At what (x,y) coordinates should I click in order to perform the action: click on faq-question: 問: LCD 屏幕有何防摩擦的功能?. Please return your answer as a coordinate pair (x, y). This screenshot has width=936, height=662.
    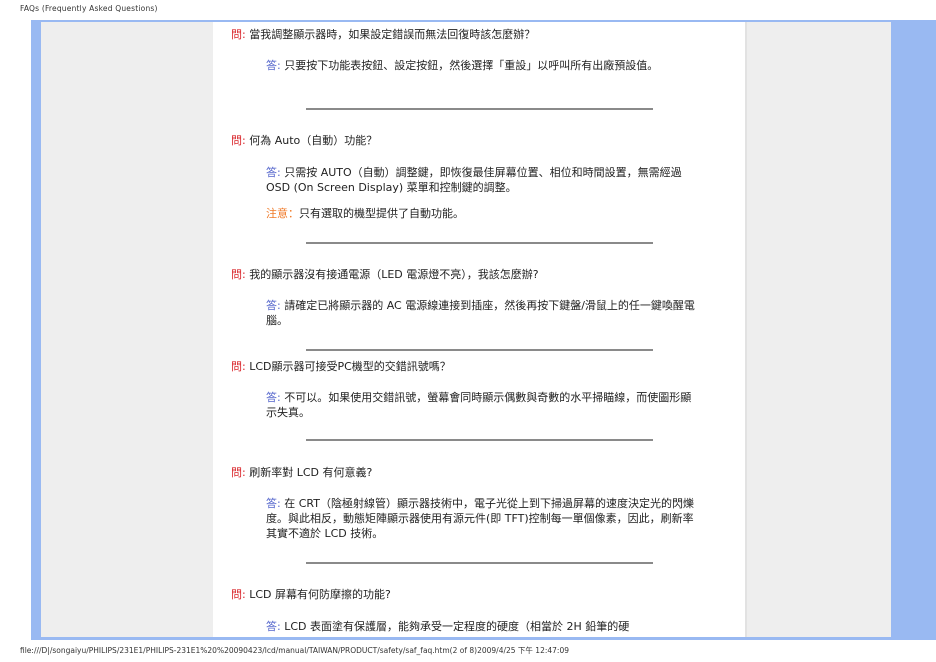
    Looking at the image, I should click on (481, 594).